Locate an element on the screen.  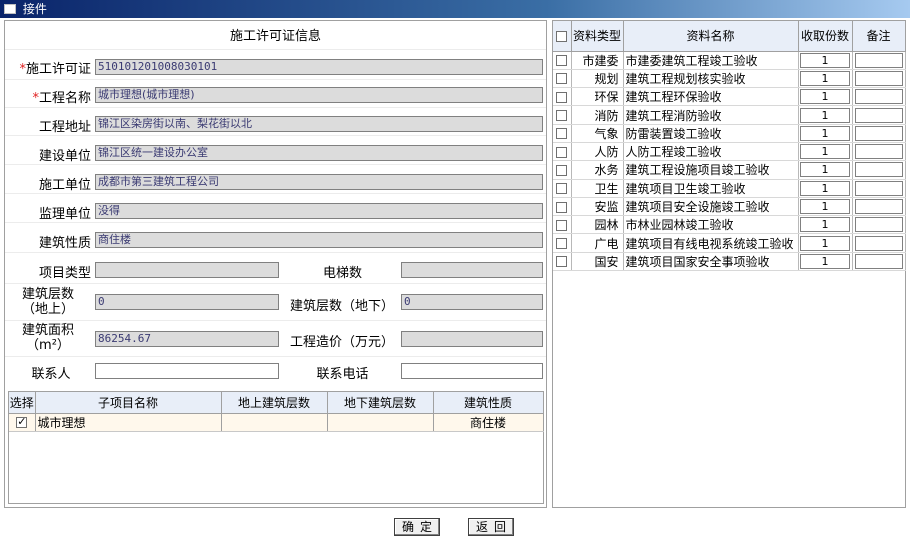
window-icon is located at coordinates (10, 9).